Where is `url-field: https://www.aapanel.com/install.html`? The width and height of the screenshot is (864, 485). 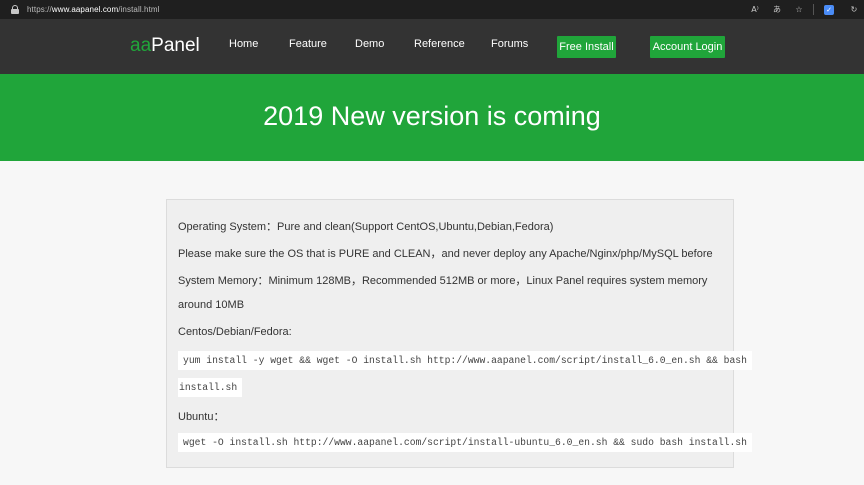
url-field: https://www.aapanel.com/install.html is located at coordinates (93, 9).